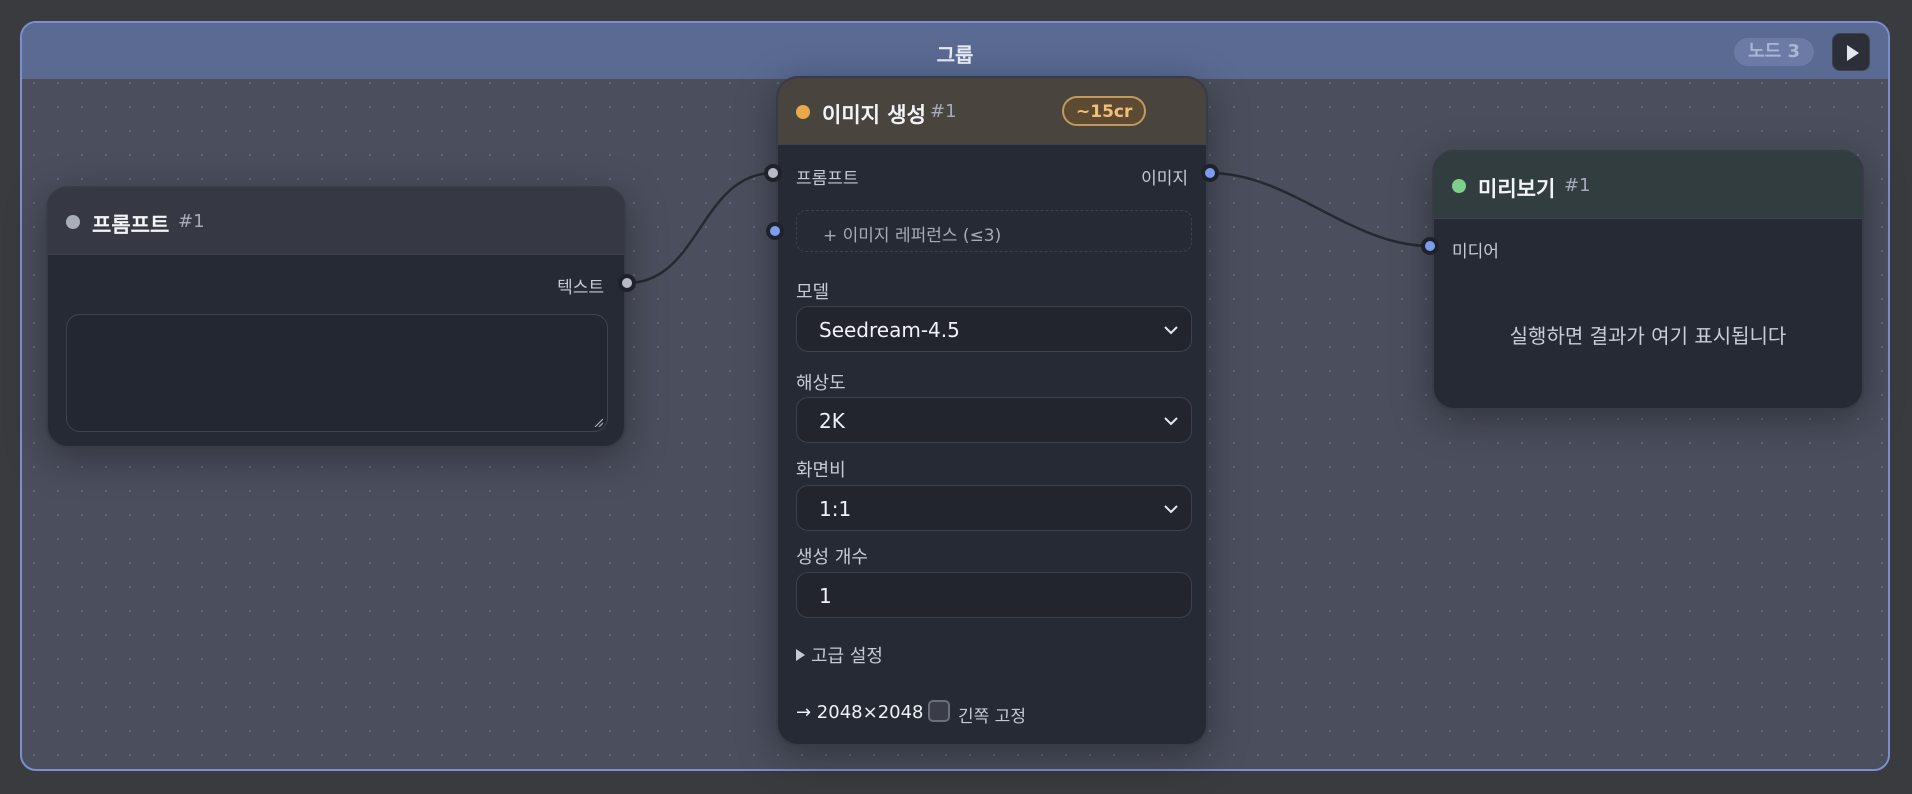 Image resolution: width=1912 pixels, height=794 pixels. Describe the element at coordinates (1648, 185) in the screenshot. I see `preview-node-header: 미리보기 #1` at that location.